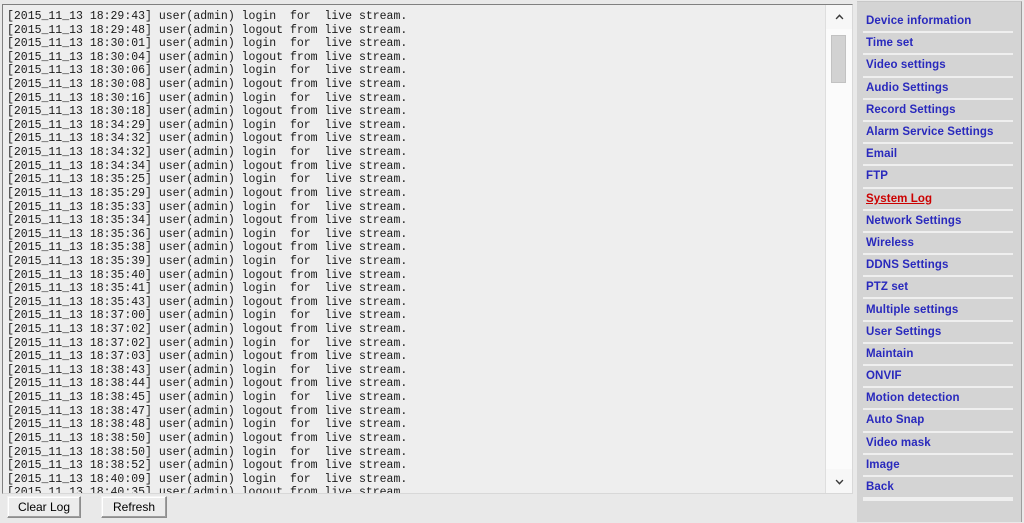  I want to click on sidebar-item-label: User Settings, so click(904, 331).